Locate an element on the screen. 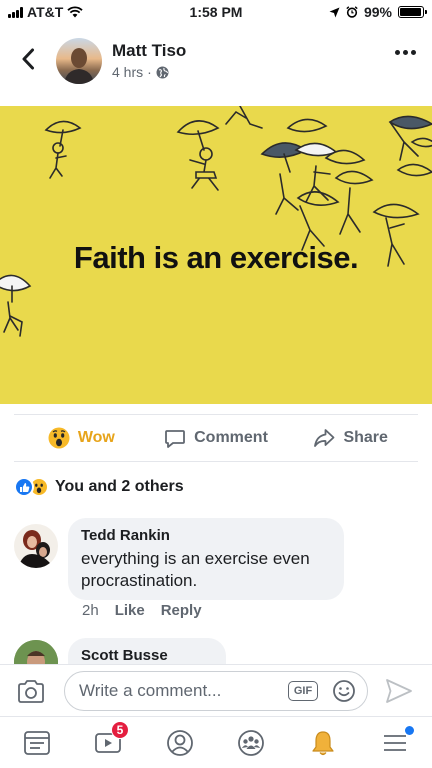  back-button is located at coordinates (28, 59).